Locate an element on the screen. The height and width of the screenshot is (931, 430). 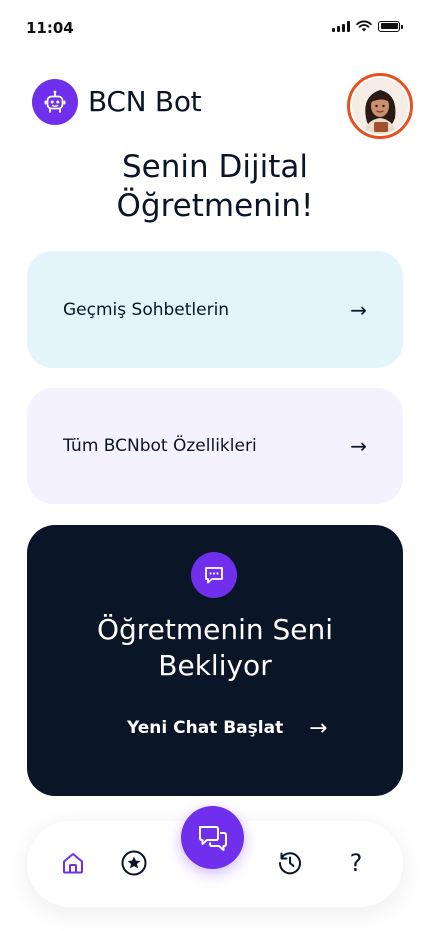
avatar is located at coordinates (380, 106).